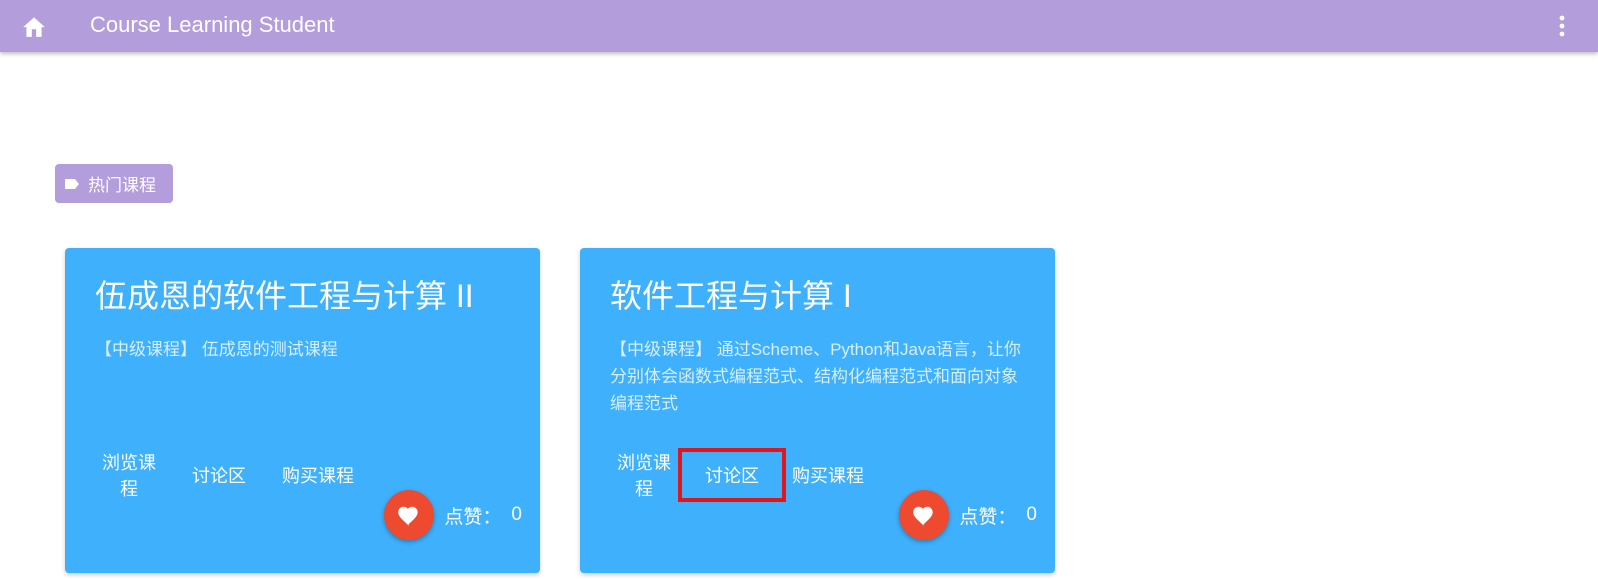 The image size is (1598, 579). I want to click on hot-courses-tag: 热门课程, so click(114, 183).